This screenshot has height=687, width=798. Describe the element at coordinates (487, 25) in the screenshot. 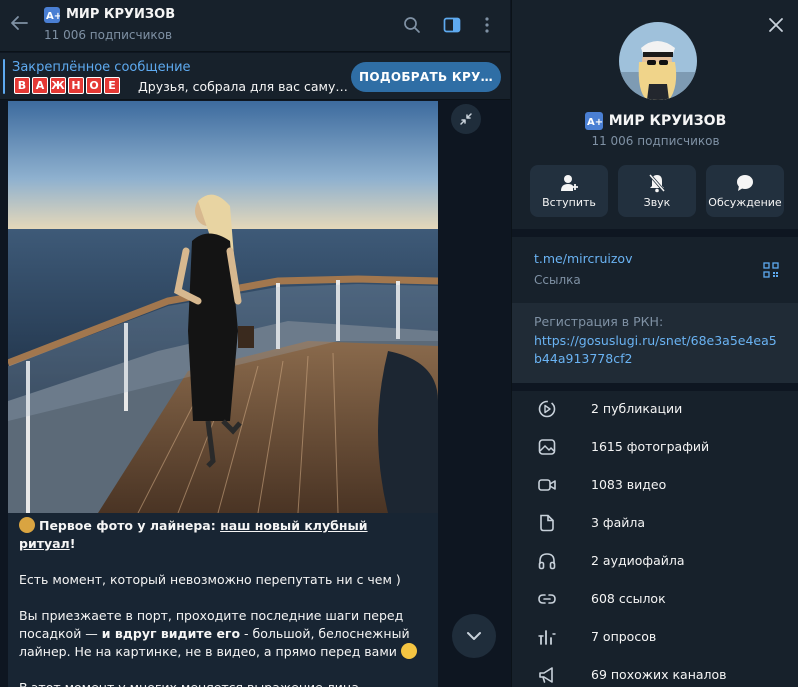

I see `more-icon` at that location.